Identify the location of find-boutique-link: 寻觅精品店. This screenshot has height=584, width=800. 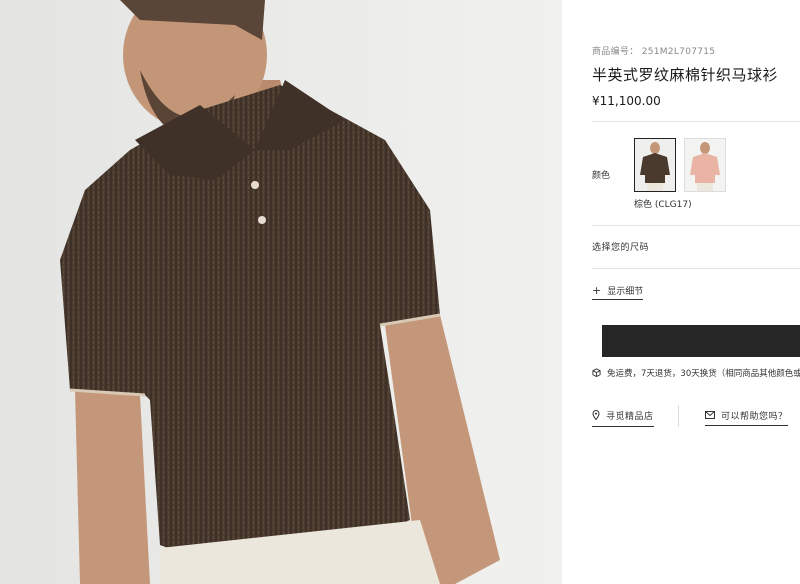
(623, 418).